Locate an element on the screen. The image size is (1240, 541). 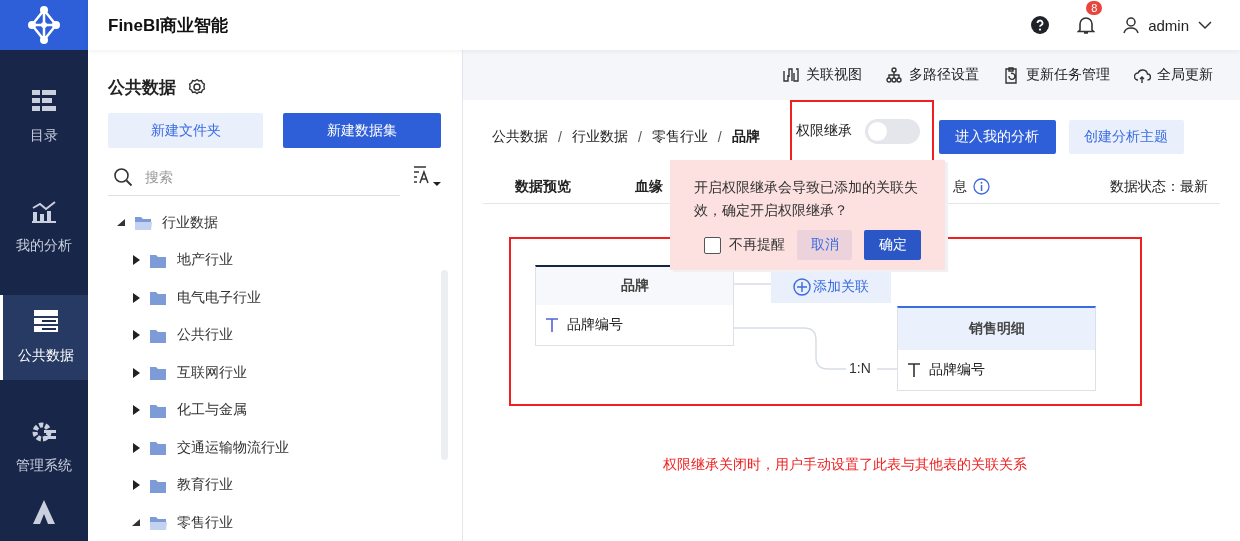
permission-label: 权限继承 is located at coordinates (823, 131).